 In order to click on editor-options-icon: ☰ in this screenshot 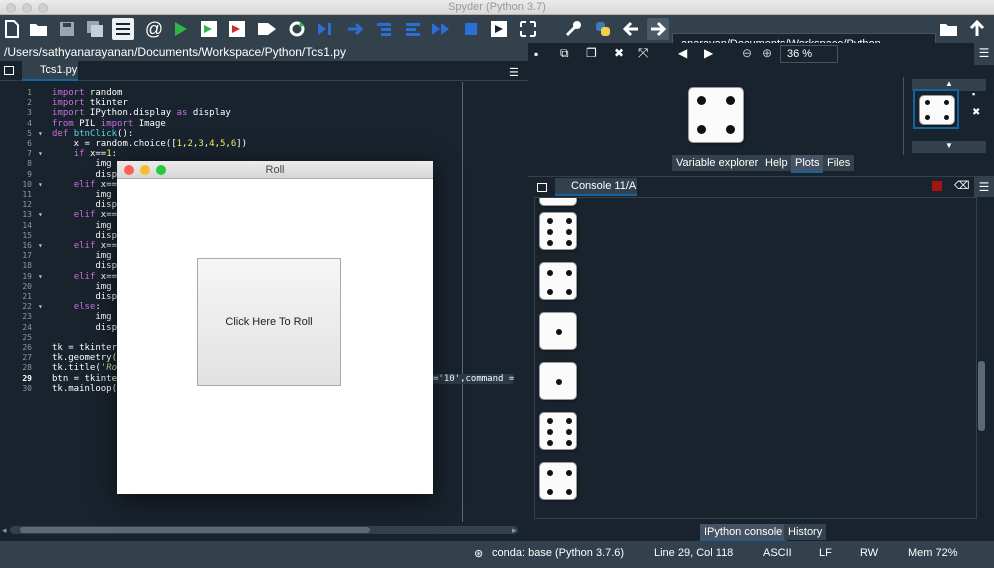, I will do `click(514, 72)`.